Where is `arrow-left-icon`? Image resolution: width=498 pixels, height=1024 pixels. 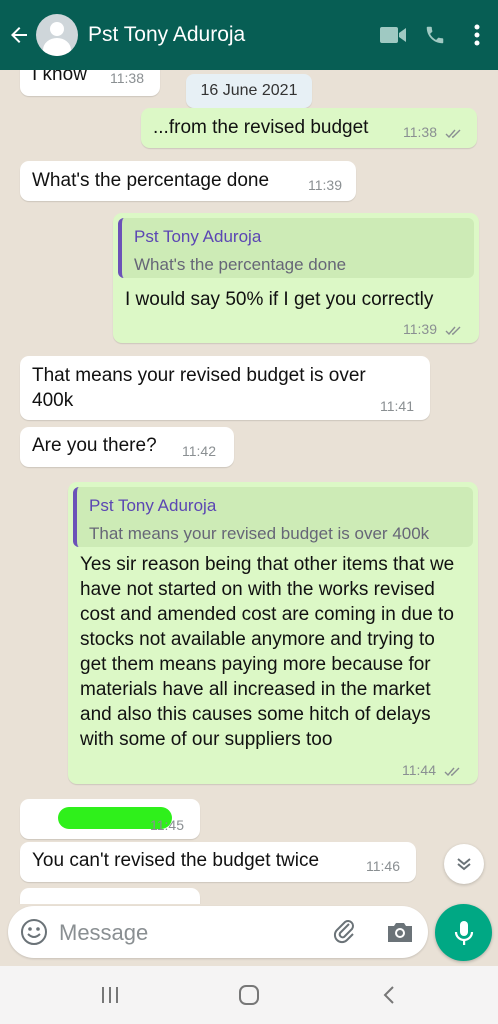
arrow-left-icon is located at coordinates (19, 35).